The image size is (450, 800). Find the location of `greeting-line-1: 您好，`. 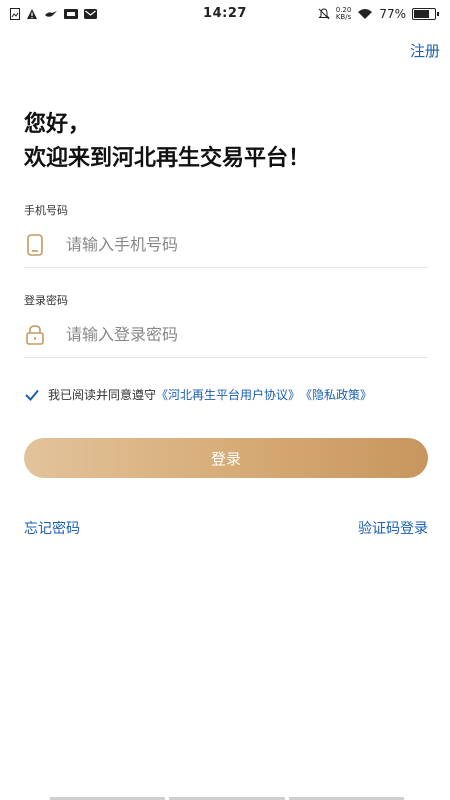

greeting-line-1: 您好， is located at coordinates (57, 124).